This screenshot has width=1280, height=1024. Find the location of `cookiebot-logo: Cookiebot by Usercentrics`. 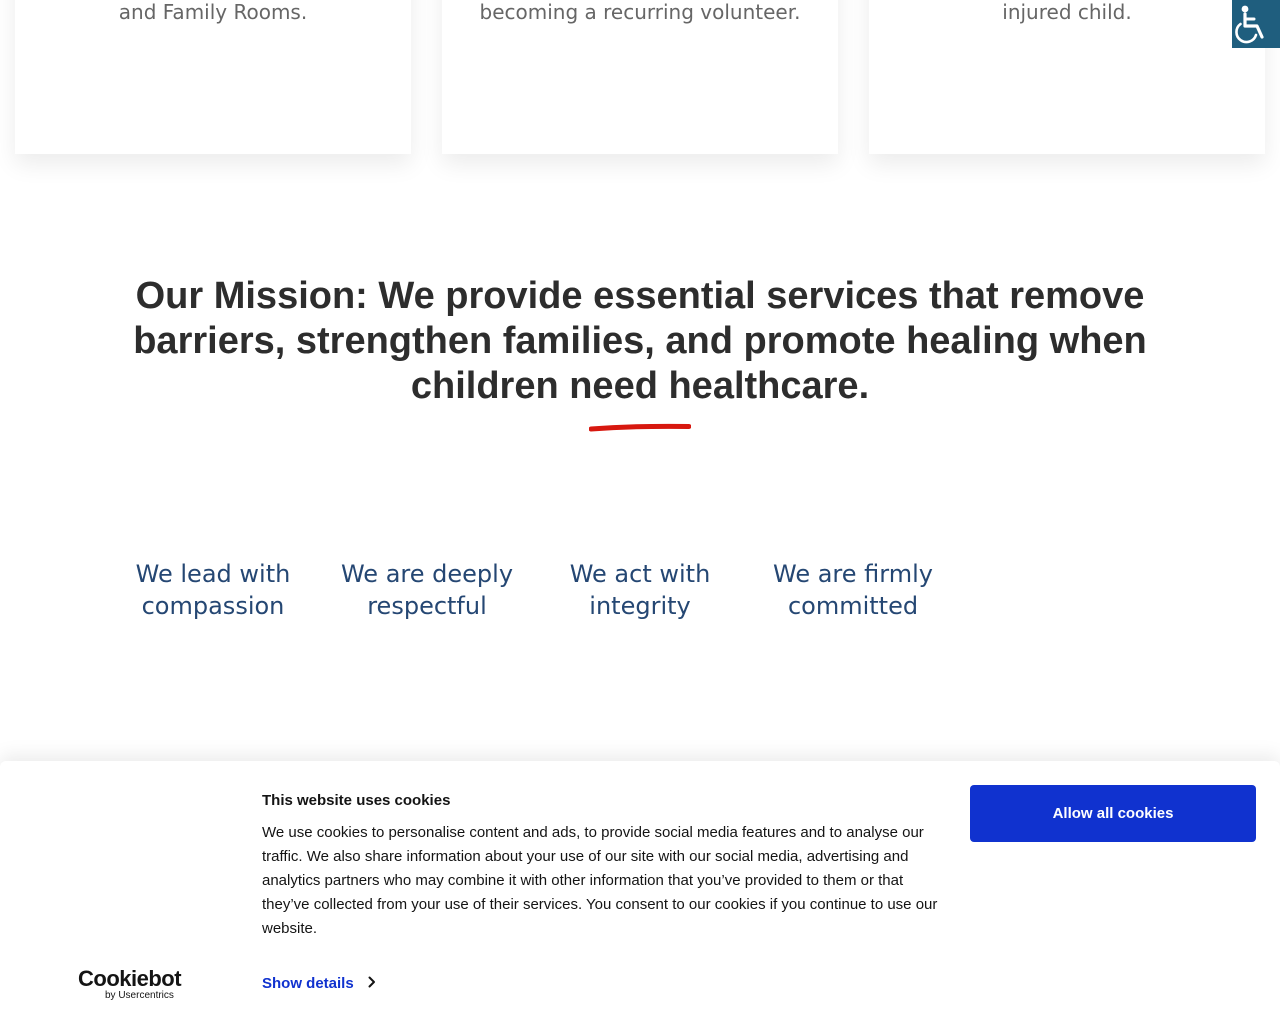

cookiebot-logo: Cookiebot by Usercentrics is located at coordinates (130, 985).